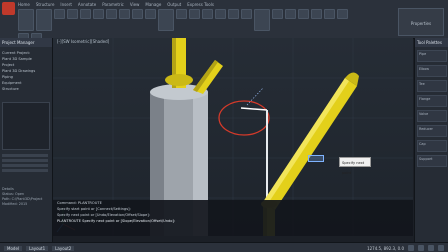 The image size is (448, 252). What do you see at coordinates (426, 129) in the screenshot?
I see `palette-tool-label: Reducer` at bounding box center [426, 129].